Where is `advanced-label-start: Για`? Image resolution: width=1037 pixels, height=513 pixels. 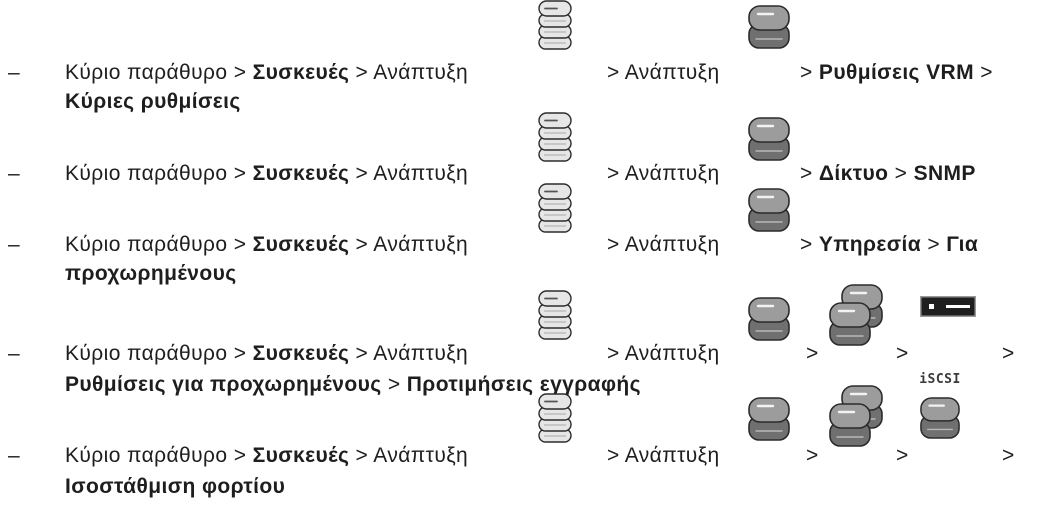
advanced-label-start: Για is located at coordinates (962, 244).